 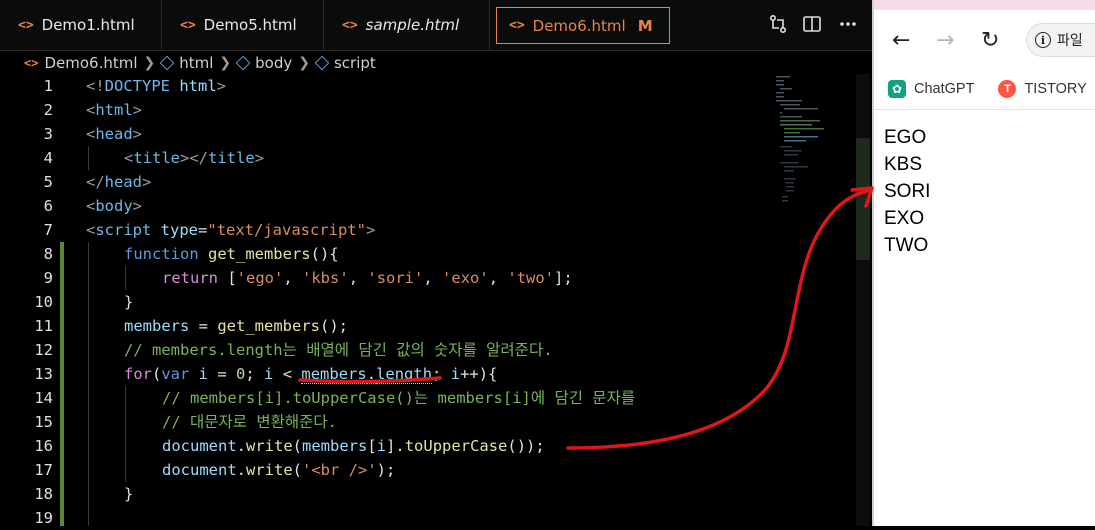 I want to click on breadcrumb-file: <> Demo6.html, so click(x=69, y=63).